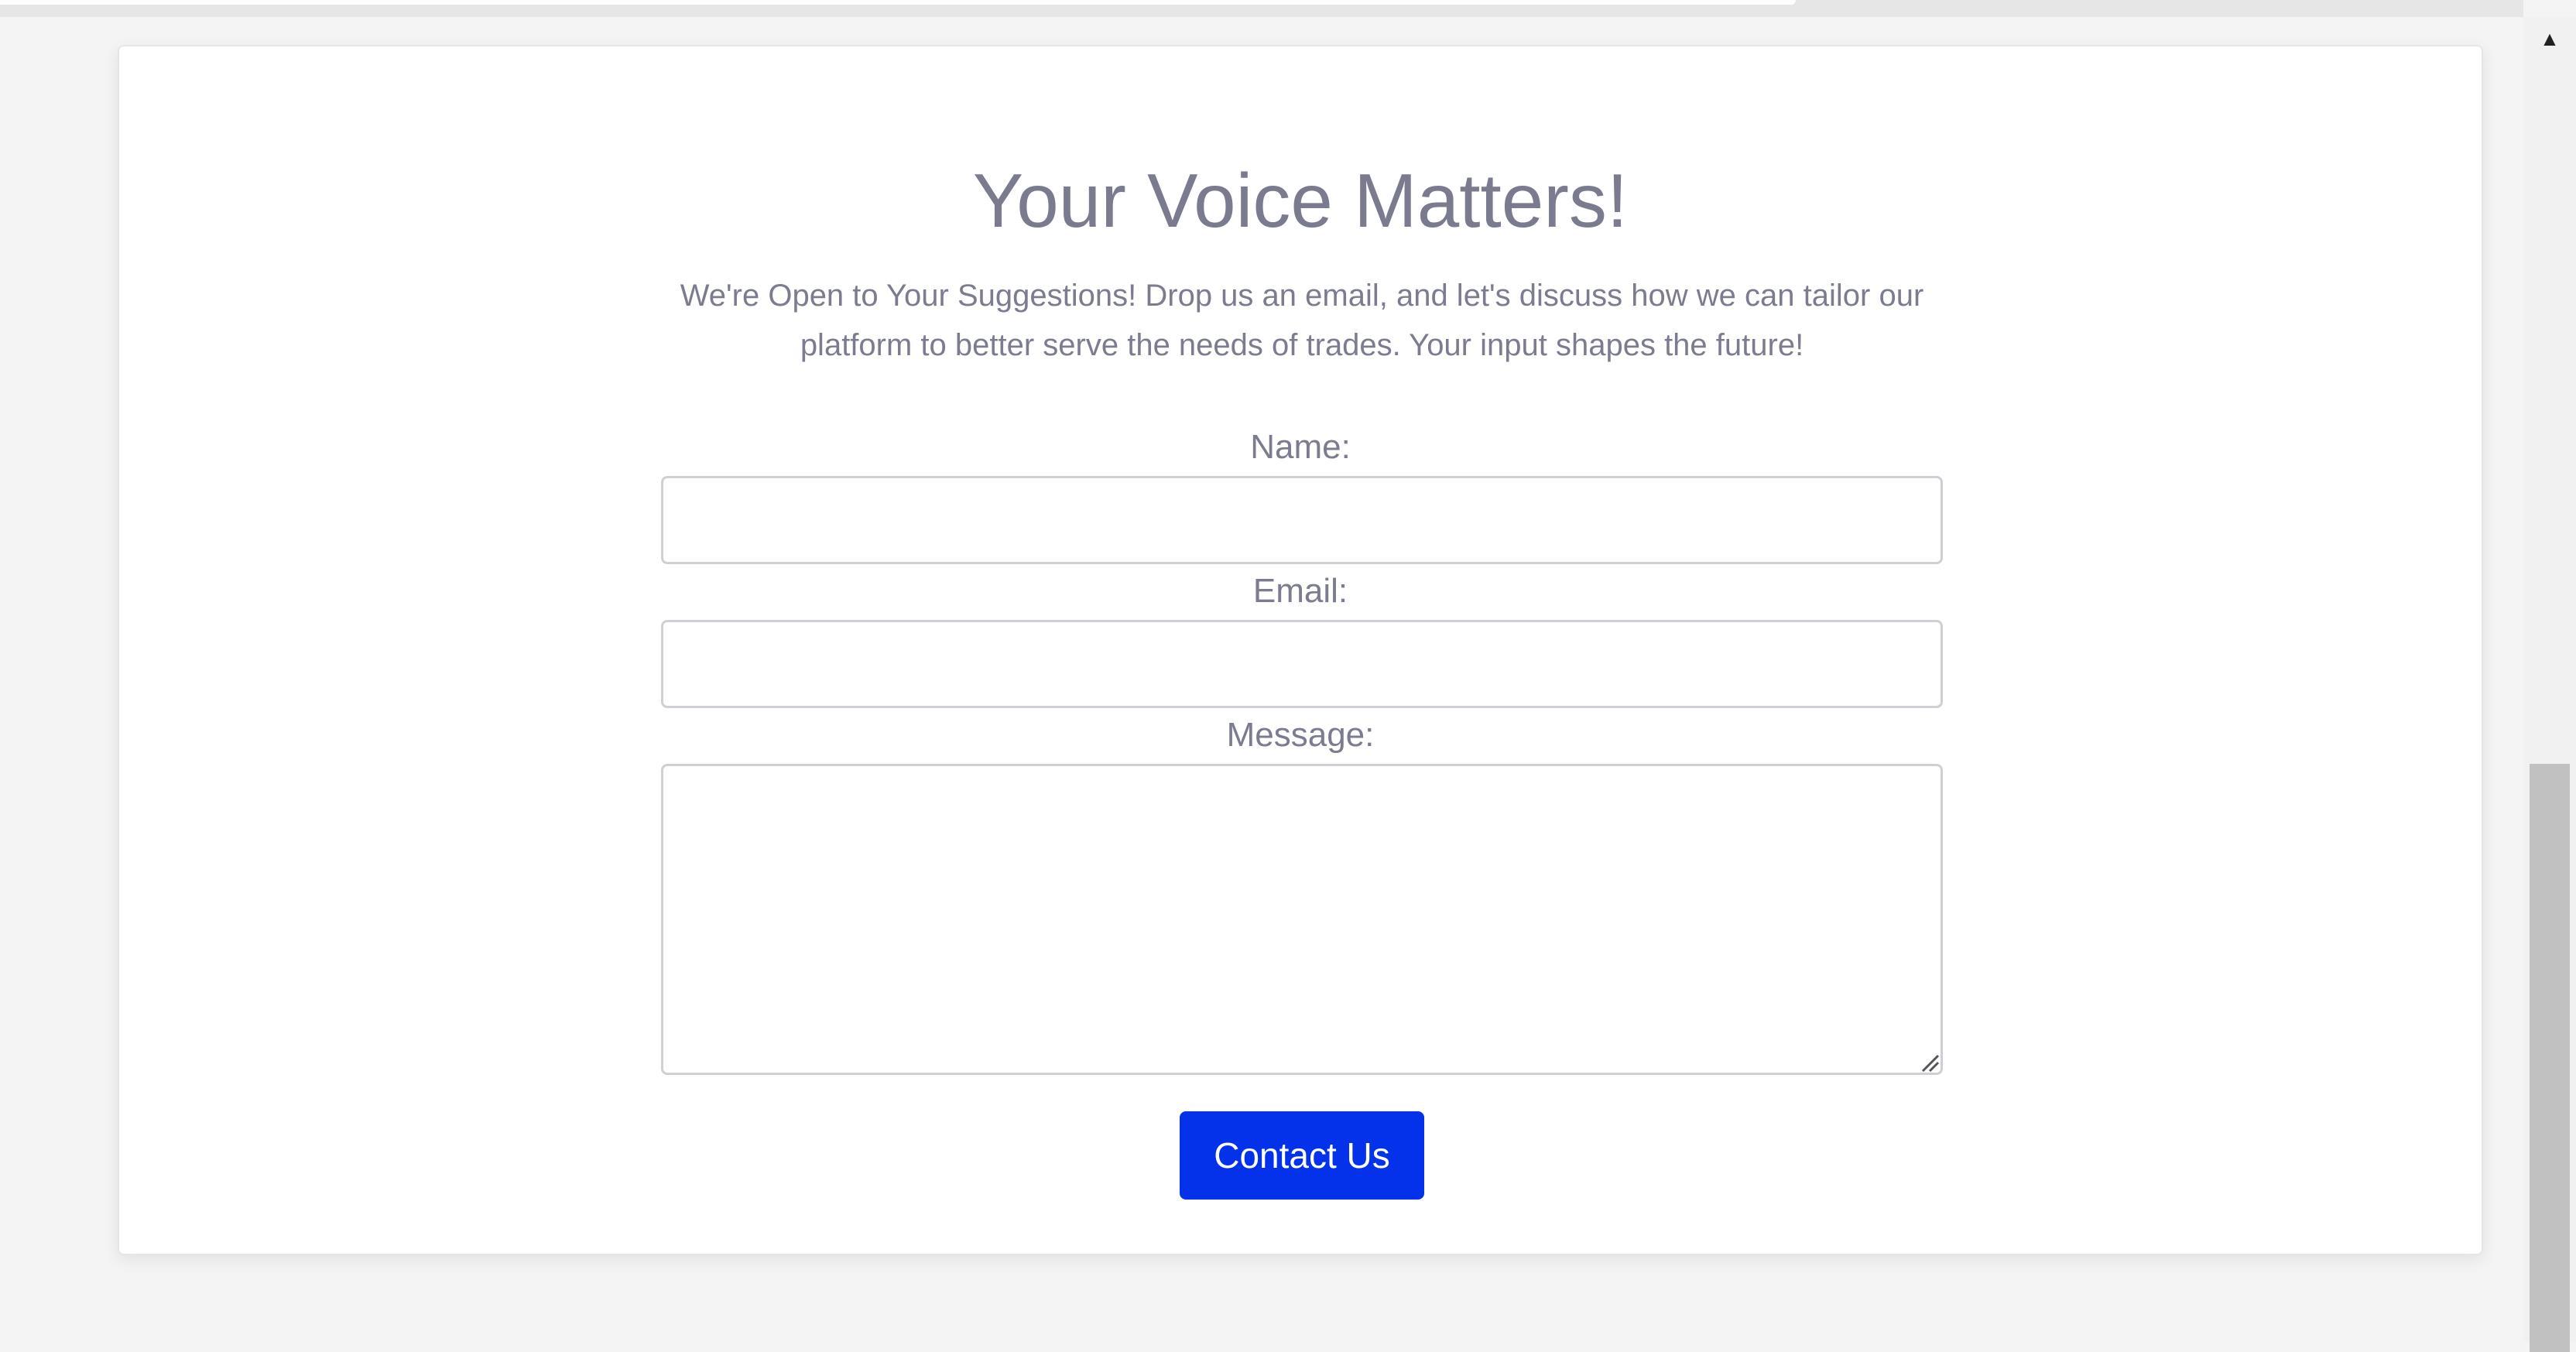 Image resolution: width=2576 pixels, height=1352 pixels. I want to click on browser-top-strip, so click(1261, 8).